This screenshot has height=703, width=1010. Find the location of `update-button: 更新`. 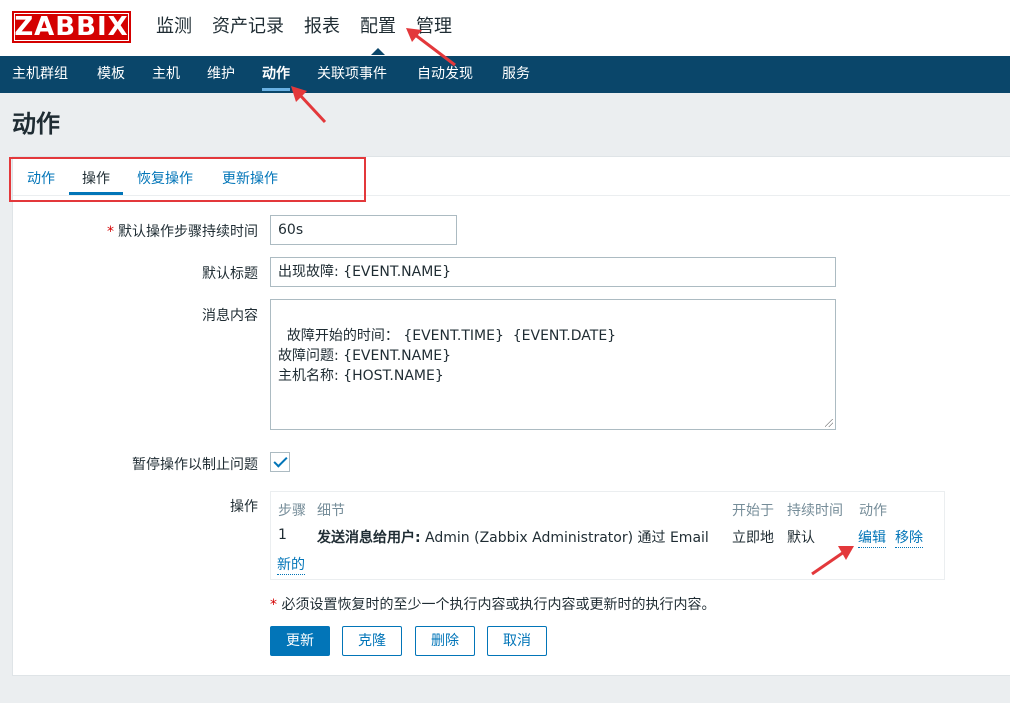

update-button: 更新 is located at coordinates (300, 641).